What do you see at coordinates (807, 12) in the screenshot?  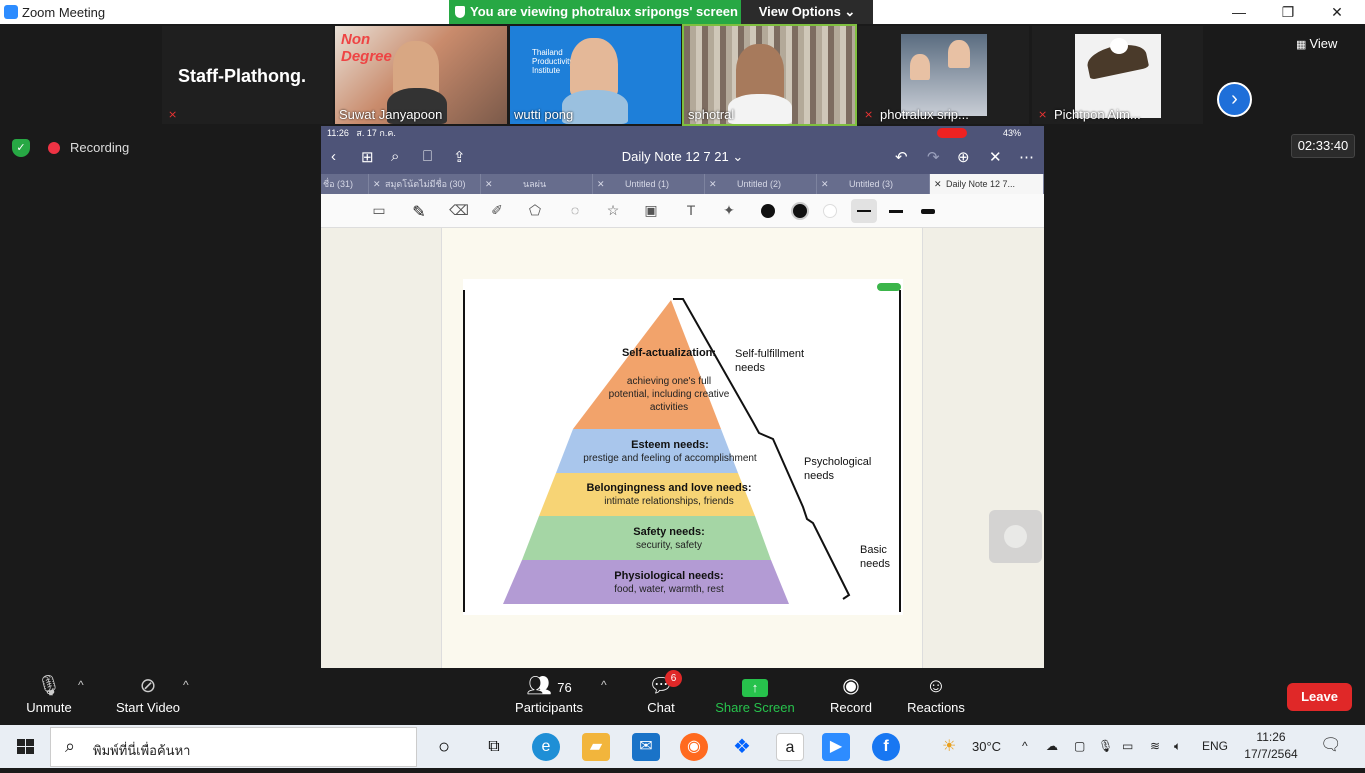 I see `view-options-button: View Options ⌄` at bounding box center [807, 12].